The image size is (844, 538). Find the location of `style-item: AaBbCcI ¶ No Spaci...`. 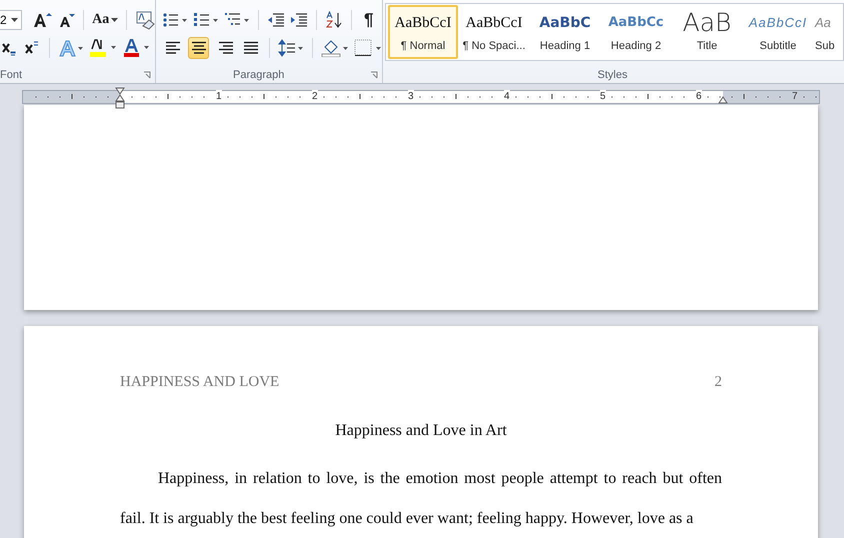

style-item: AaBbCcI ¶ No Spaci... is located at coordinates (494, 32).